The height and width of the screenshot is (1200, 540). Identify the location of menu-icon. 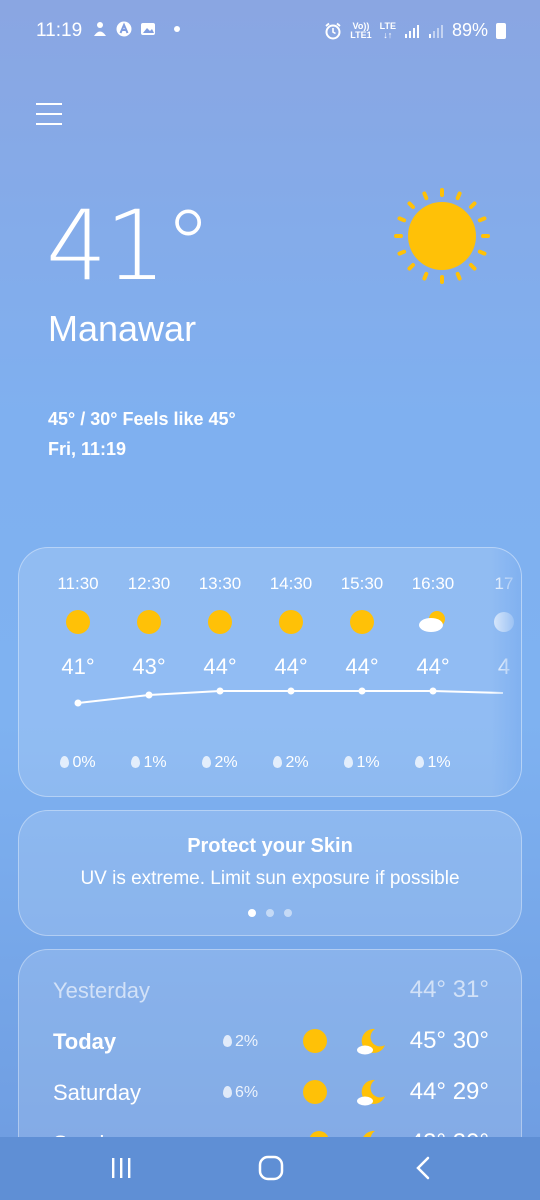
(49, 115).